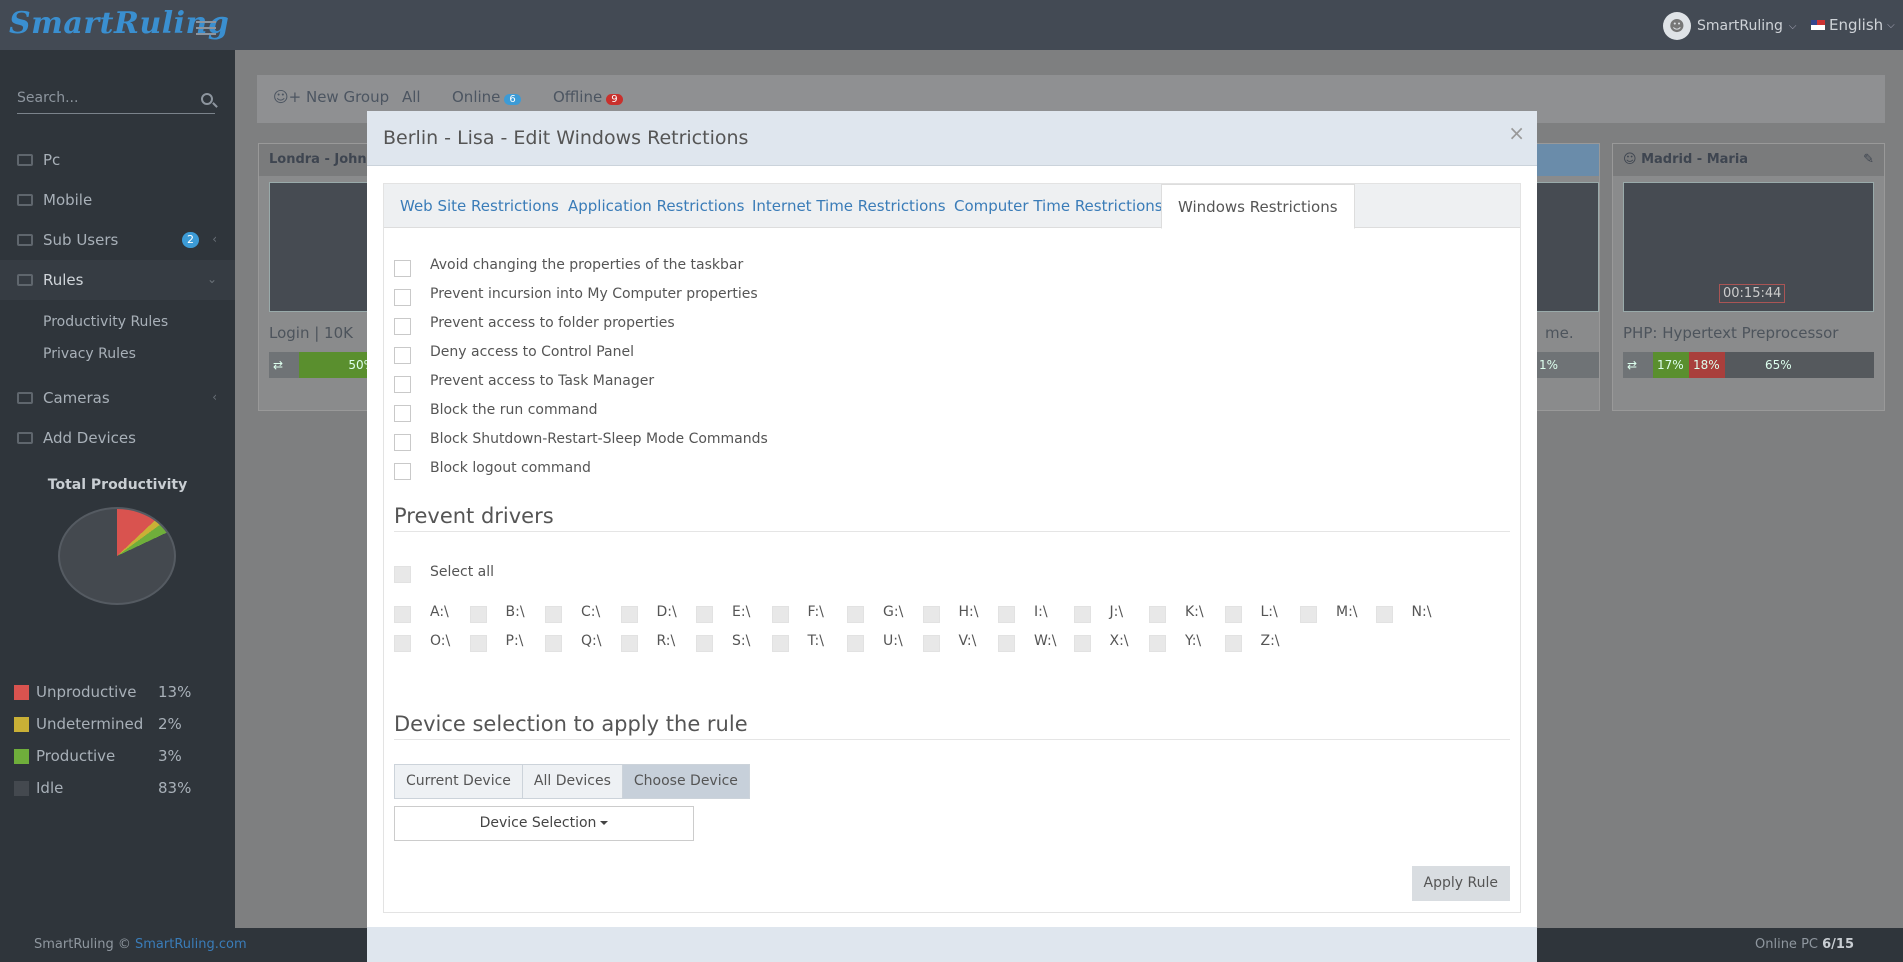 This screenshot has height=962, width=1903. What do you see at coordinates (104, 756) in the screenshot?
I see `legend-item: Productive 3%` at bounding box center [104, 756].